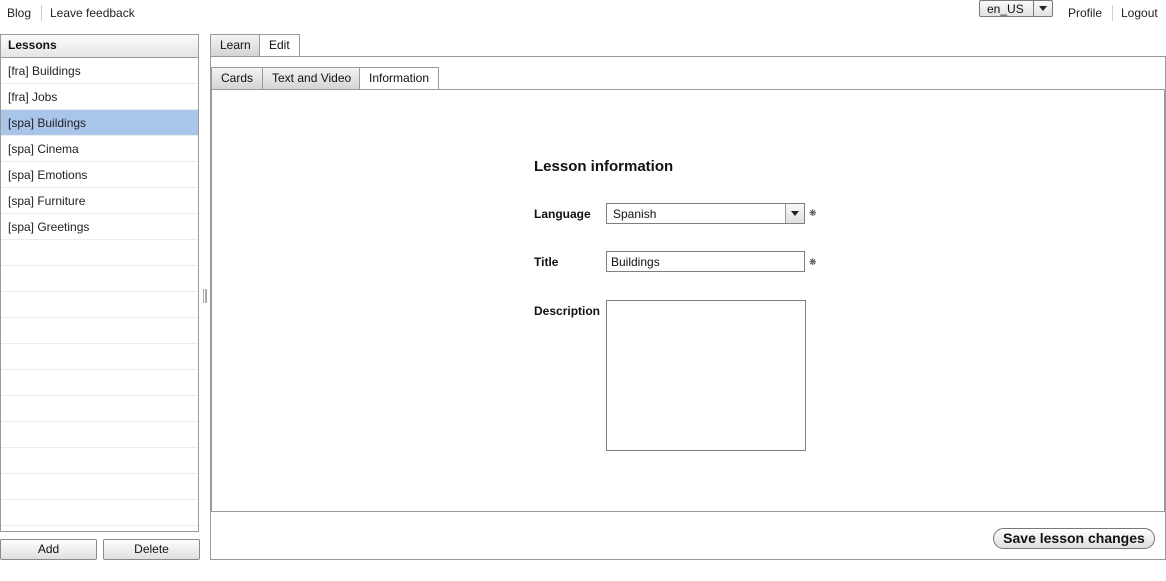 The height and width of the screenshot is (581, 1166). What do you see at coordinates (1074, 538) in the screenshot?
I see `save-lesson-changes-button: Save lesson changes` at bounding box center [1074, 538].